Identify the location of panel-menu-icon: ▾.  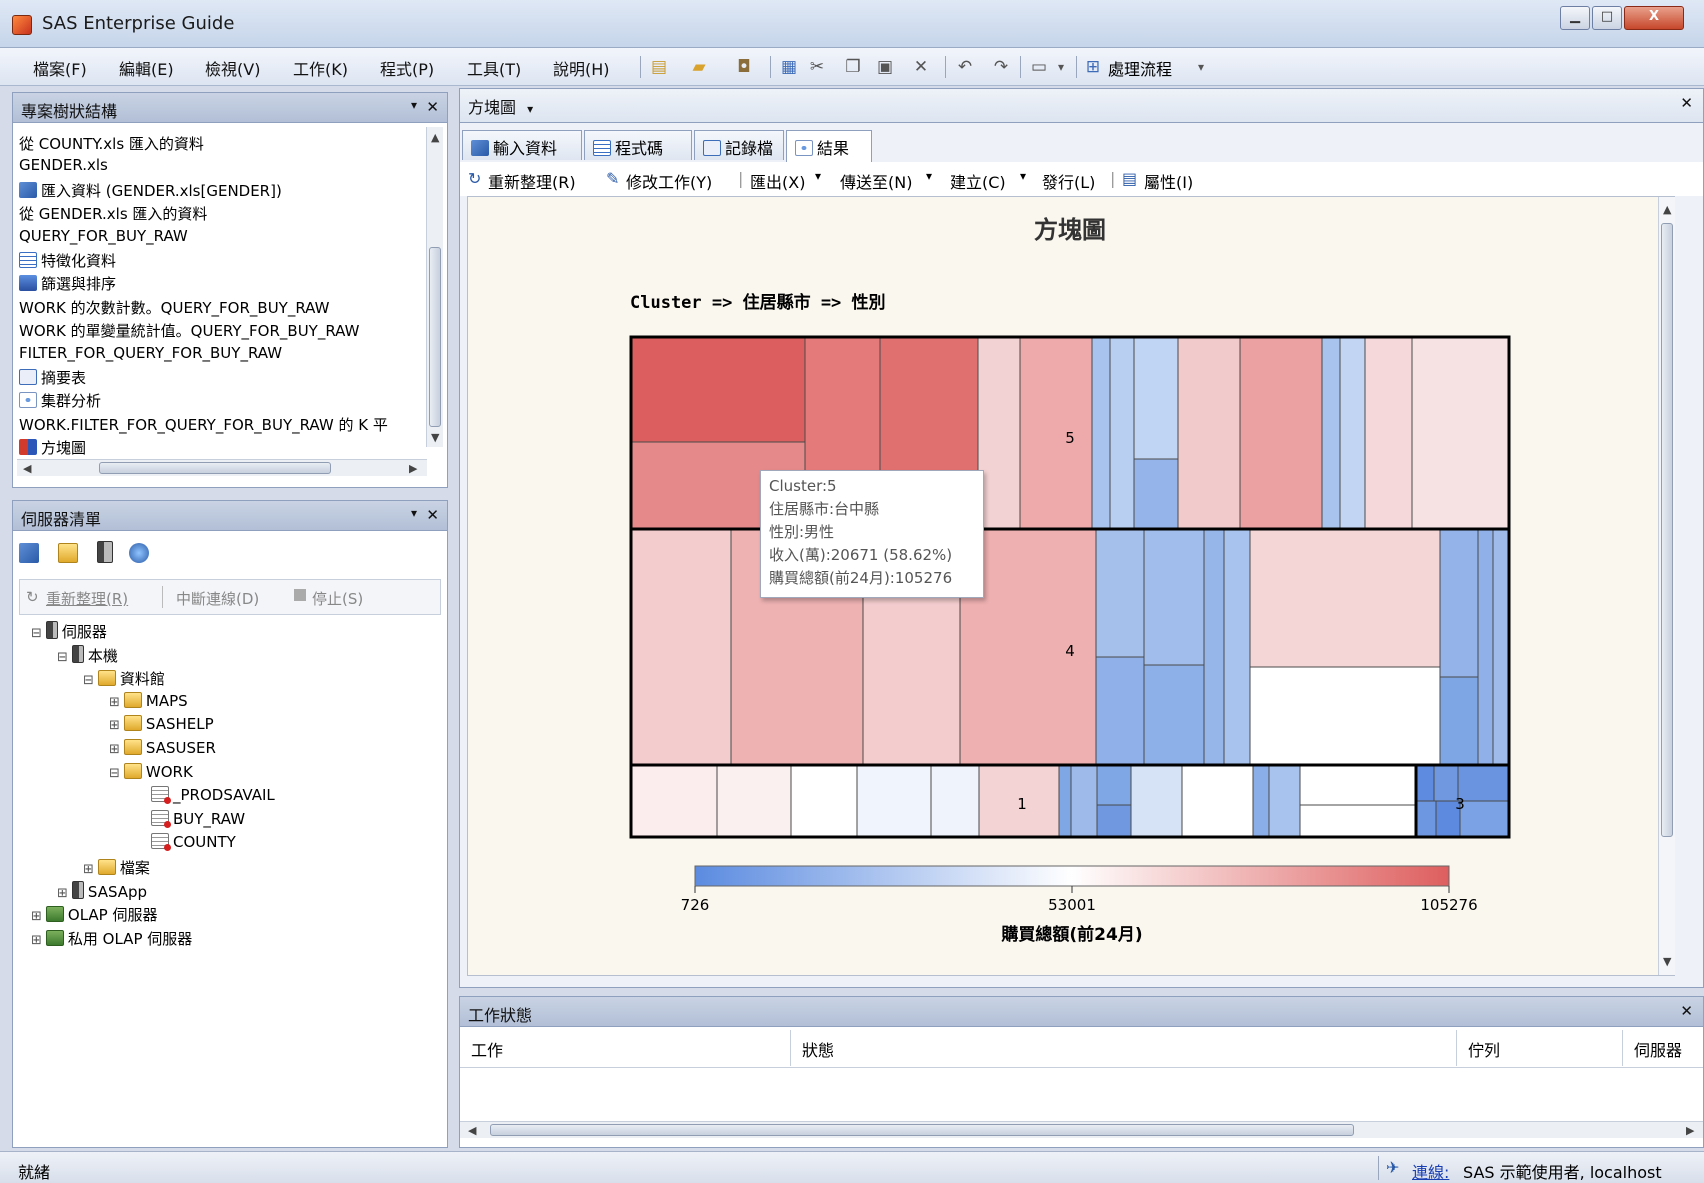
(414, 513).